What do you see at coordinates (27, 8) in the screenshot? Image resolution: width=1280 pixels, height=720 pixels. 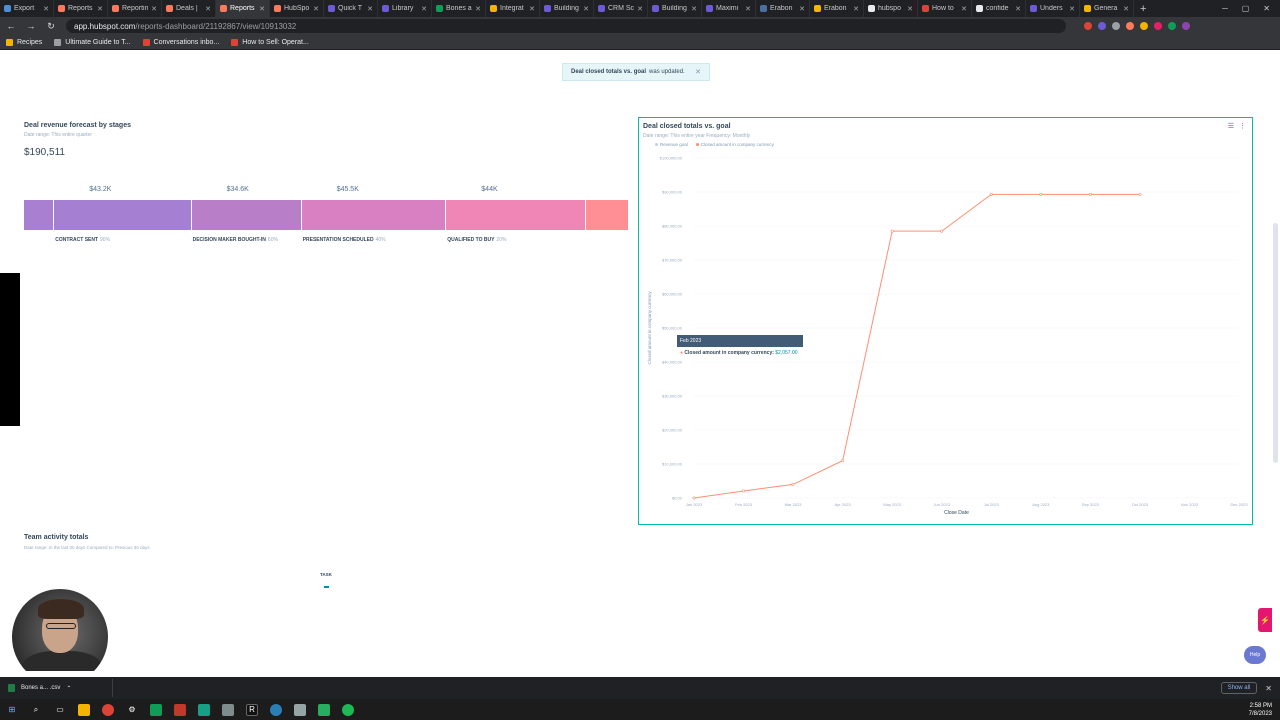 I see `browser-tab: Export ✕` at bounding box center [27, 8].